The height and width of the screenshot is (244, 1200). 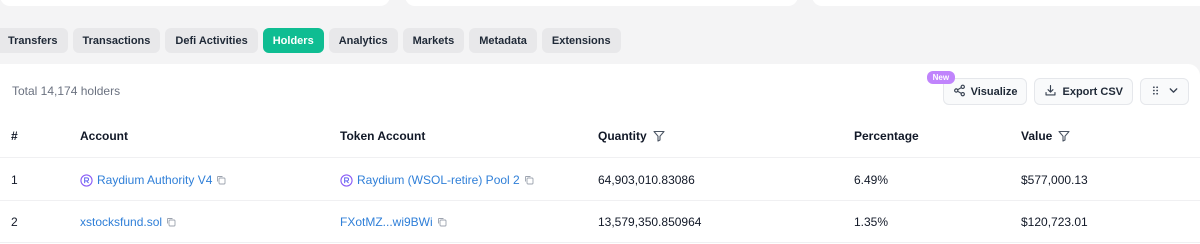 I want to click on token-account-cell: FXotMZ...wi9BWi, so click(x=393, y=222).